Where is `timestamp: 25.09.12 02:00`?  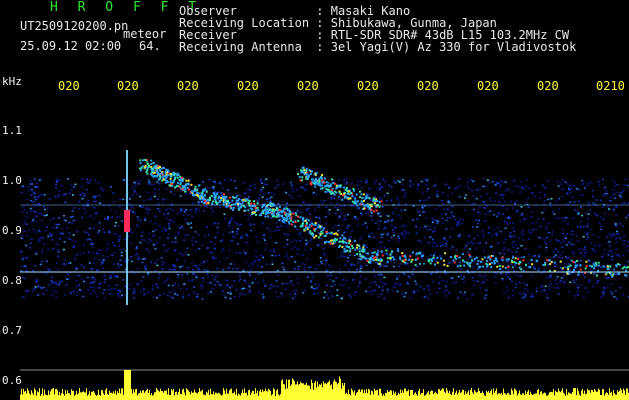 timestamp: 25.09.12 02:00 is located at coordinates (71, 46).